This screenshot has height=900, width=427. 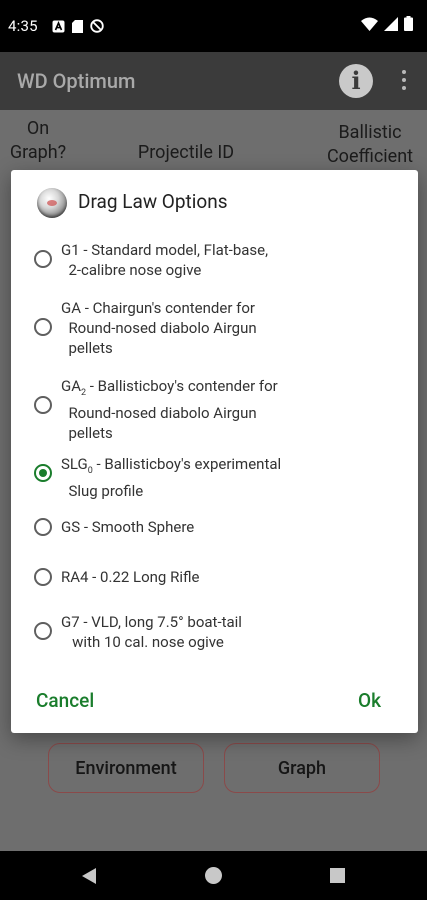 I want to click on radio-g7, so click(x=43, y=631).